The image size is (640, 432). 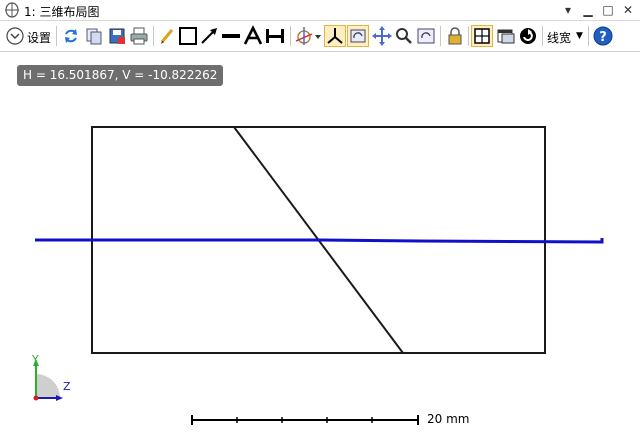 What do you see at coordinates (67, 386) in the screenshot?
I see `axis-z-label: Z` at bounding box center [67, 386].